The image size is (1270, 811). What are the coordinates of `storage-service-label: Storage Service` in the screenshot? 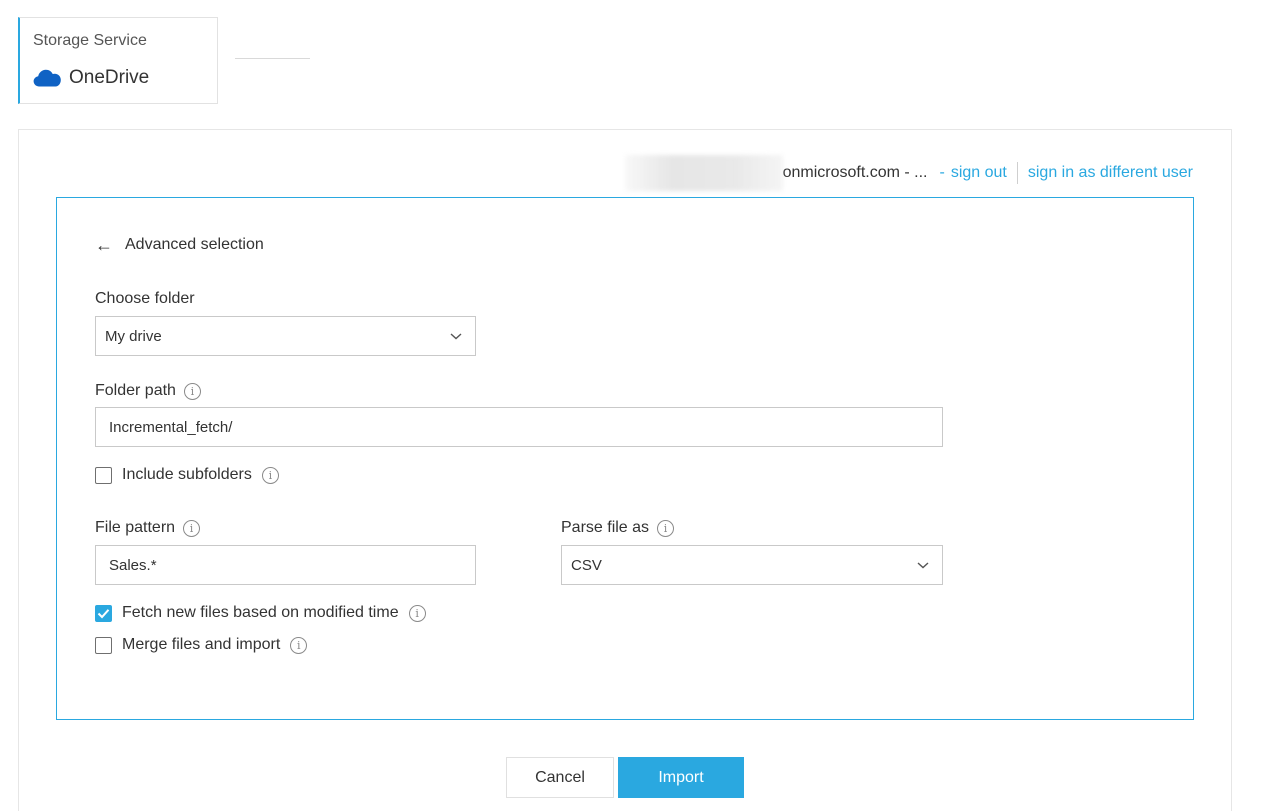 It's located at (90, 40).